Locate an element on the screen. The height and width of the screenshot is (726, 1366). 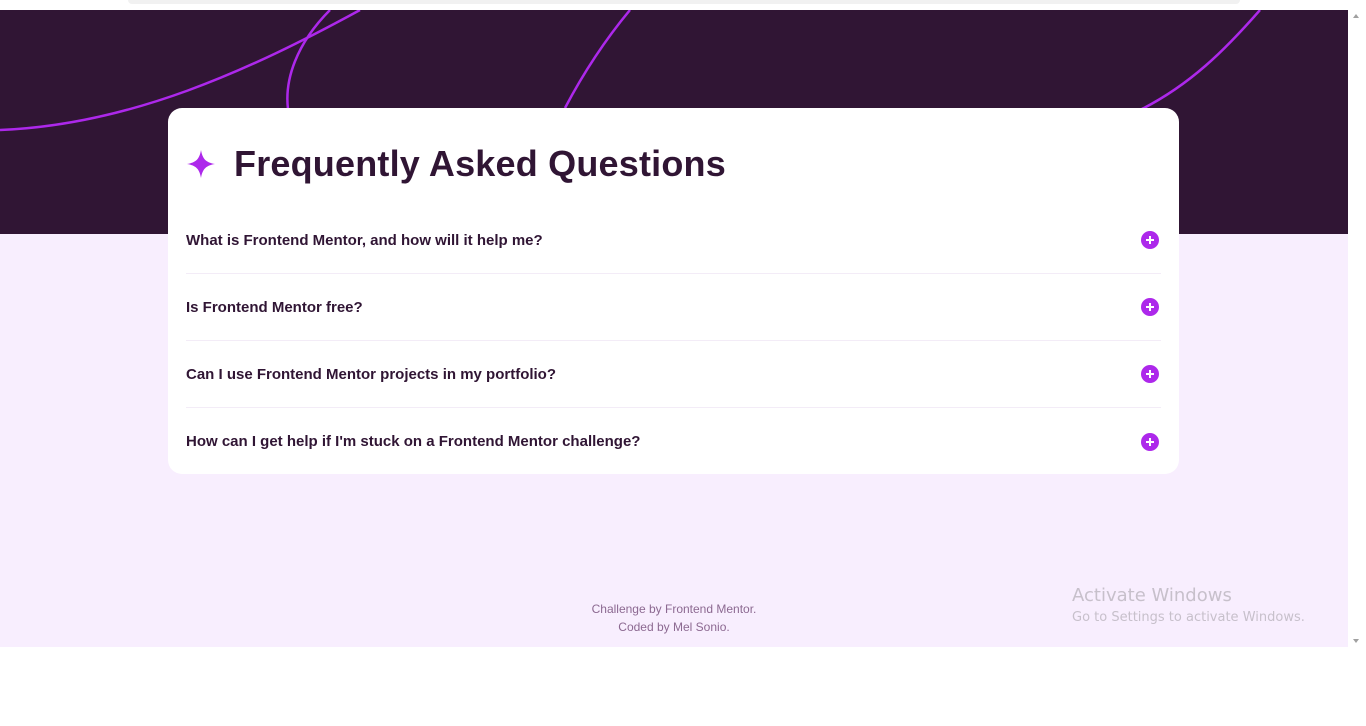
faq-question: Is Frontend Mentor free? is located at coordinates (274, 307).